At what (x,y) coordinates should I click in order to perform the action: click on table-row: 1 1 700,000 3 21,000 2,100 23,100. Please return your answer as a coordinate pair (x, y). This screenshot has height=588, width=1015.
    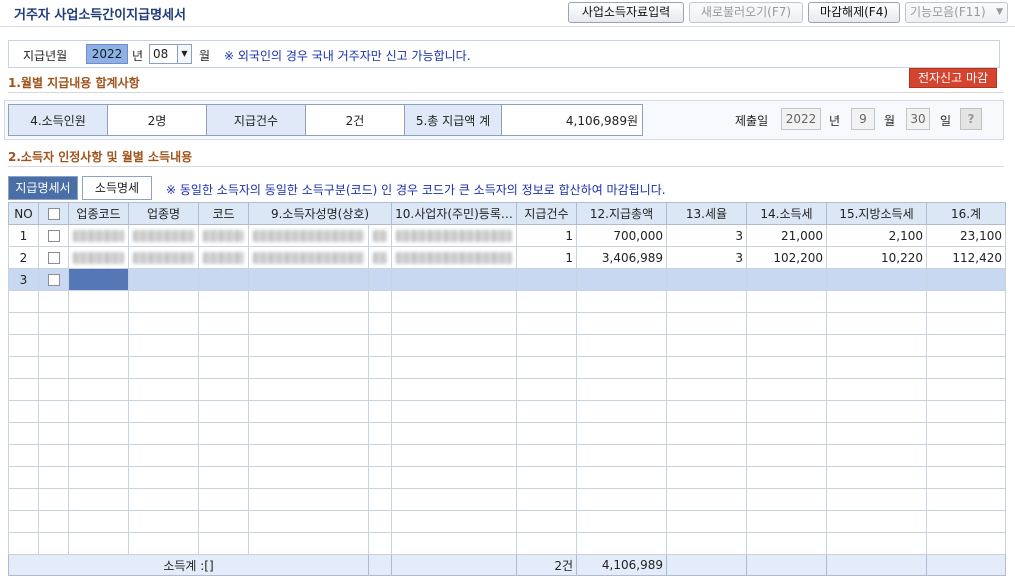
    Looking at the image, I should click on (507, 235).